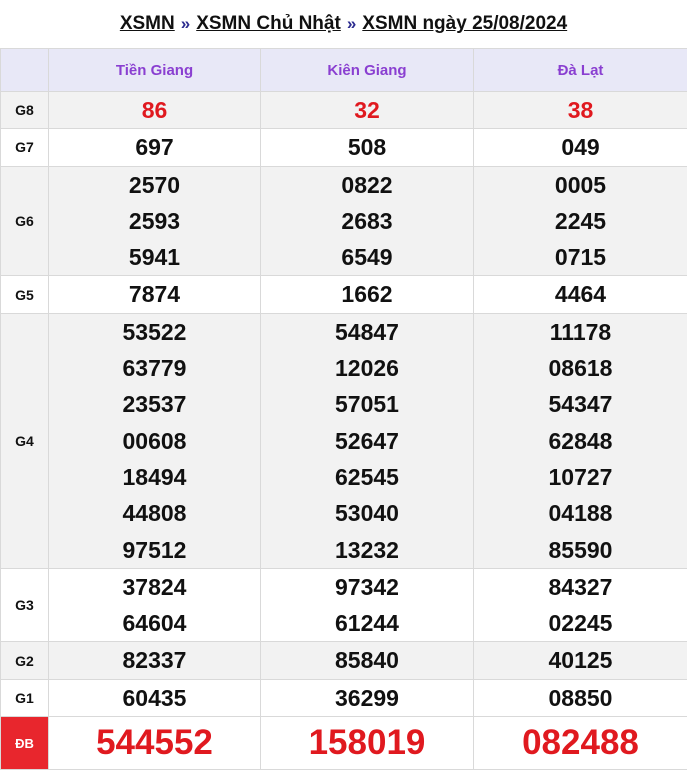  I want to click on result-cell: 1662, so click(367, 294).